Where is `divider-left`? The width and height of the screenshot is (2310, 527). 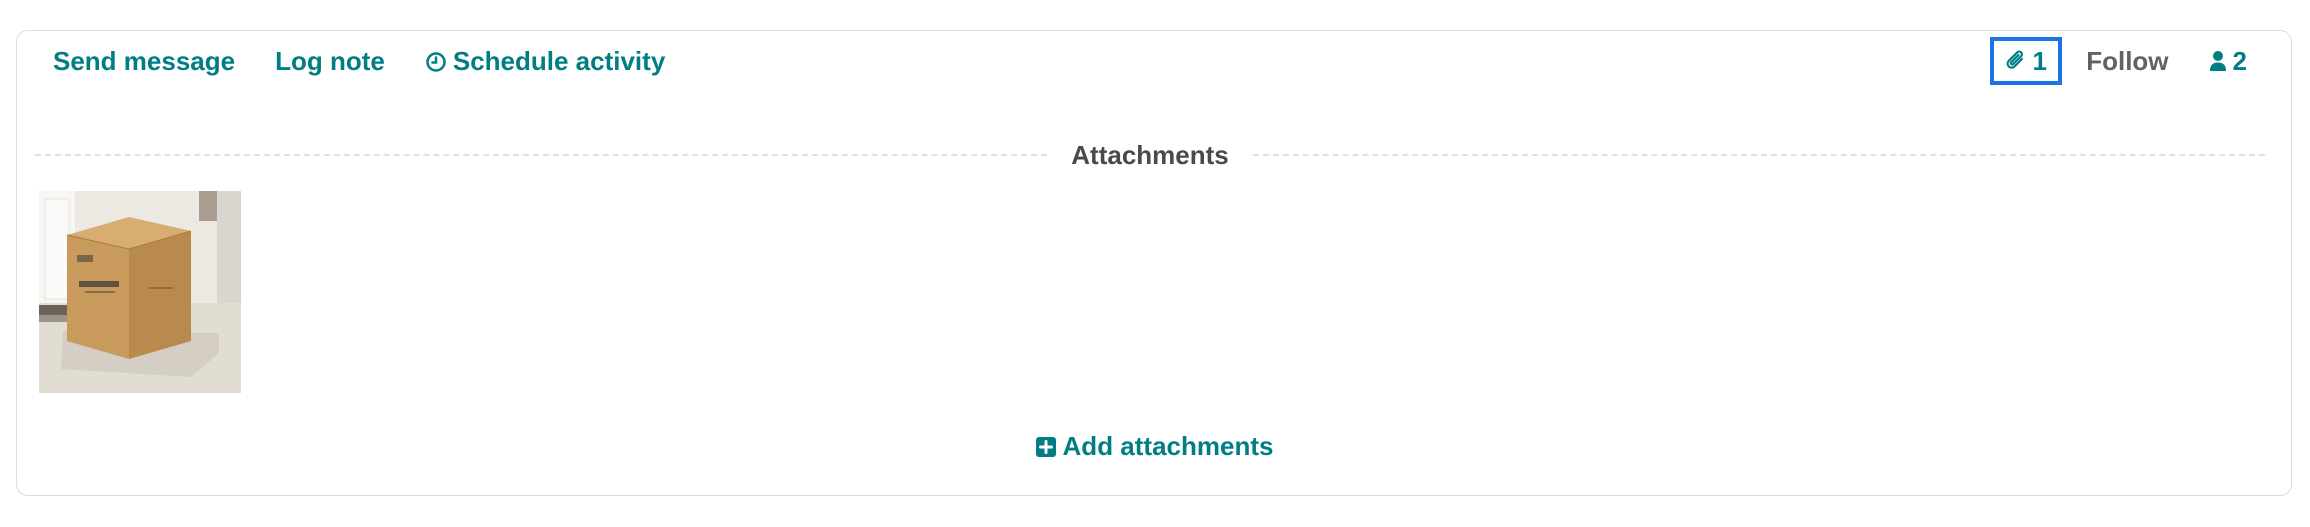
divider-left is located at coordinates (541, 155).